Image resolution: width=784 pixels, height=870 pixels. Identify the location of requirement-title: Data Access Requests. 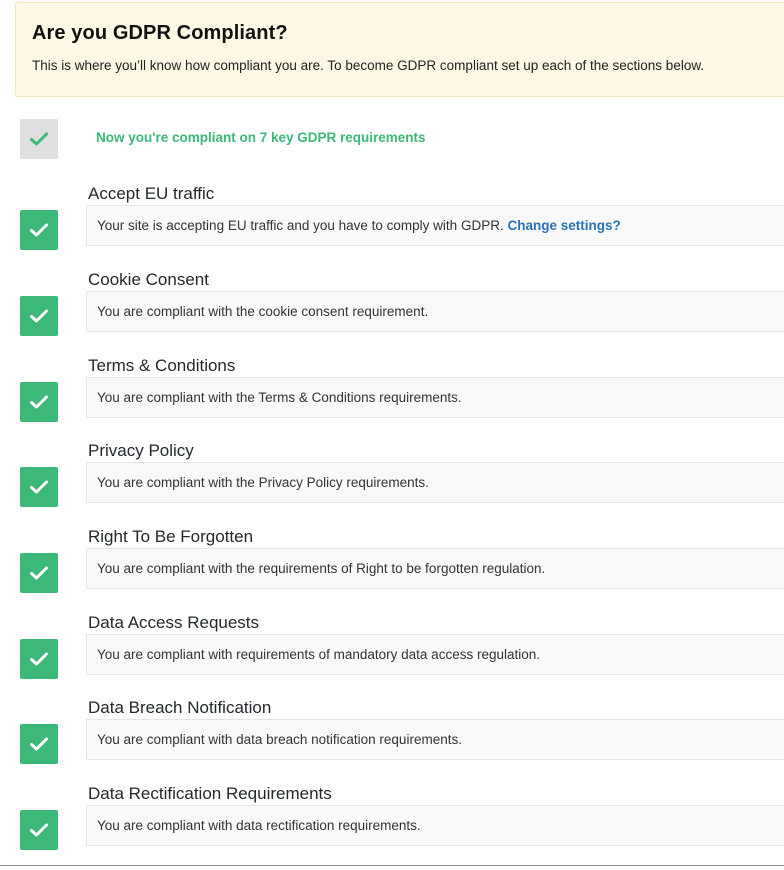
(174, 622).